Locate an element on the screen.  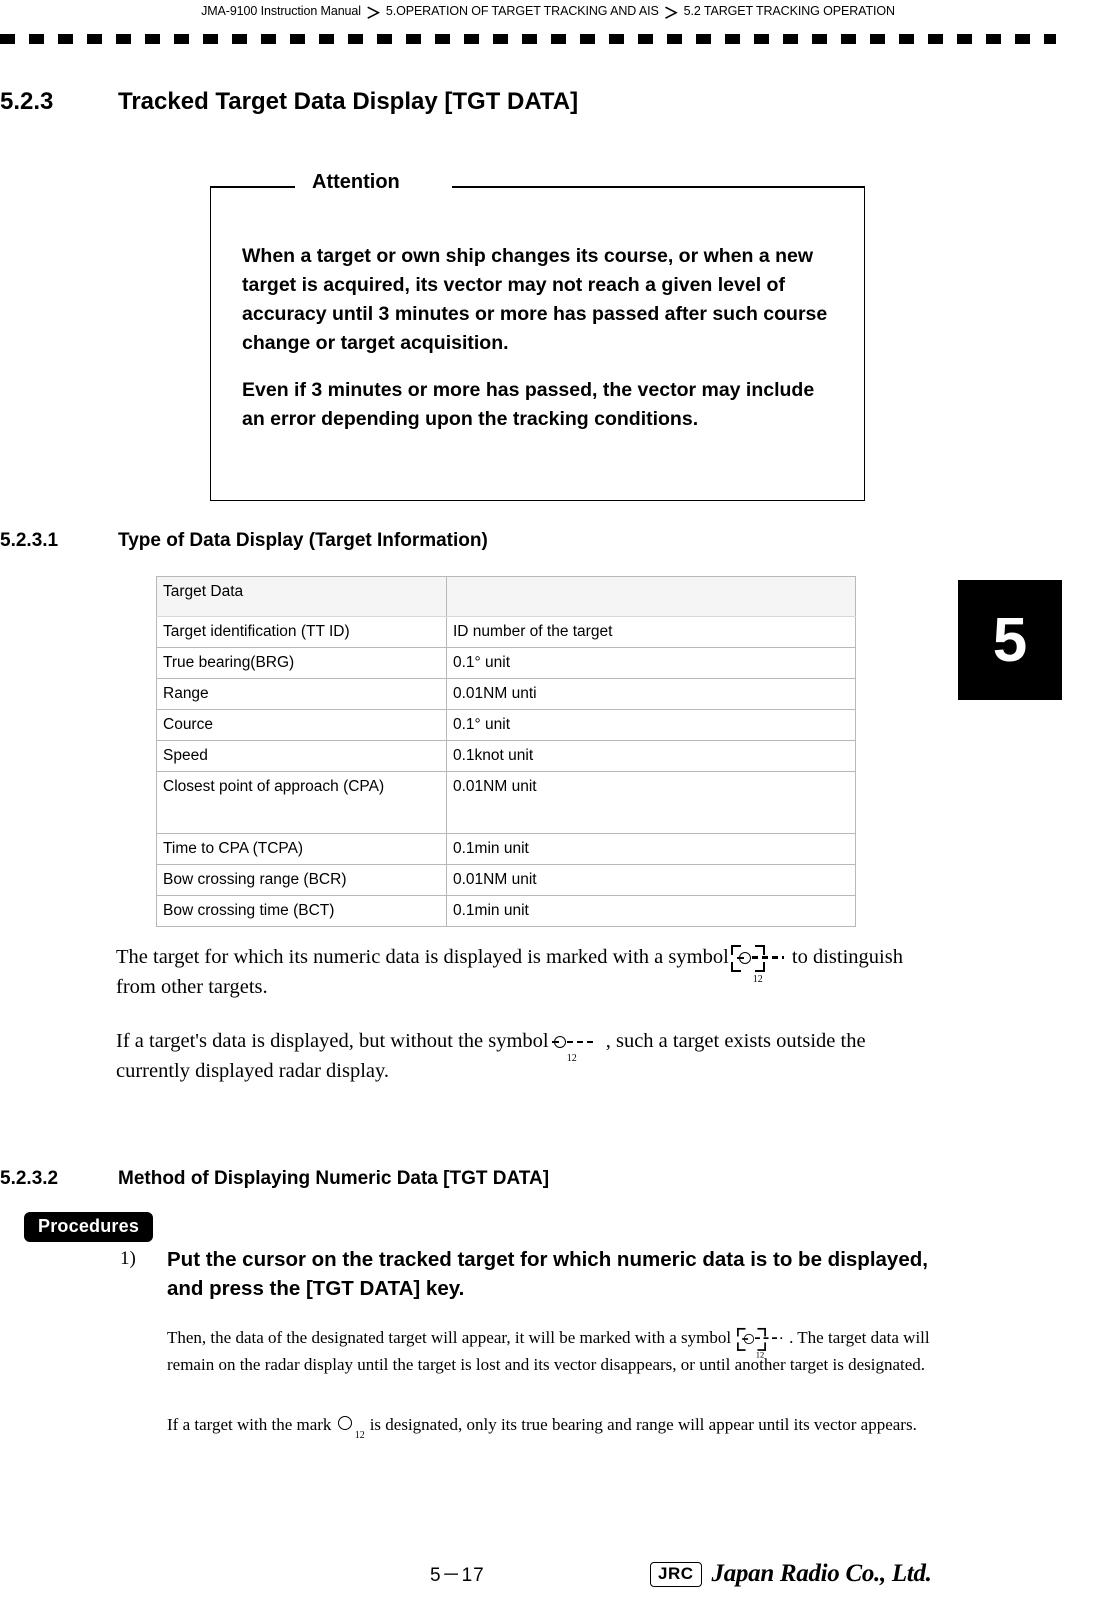
table-cell-label: Cource is located at coordinates (301, 725).